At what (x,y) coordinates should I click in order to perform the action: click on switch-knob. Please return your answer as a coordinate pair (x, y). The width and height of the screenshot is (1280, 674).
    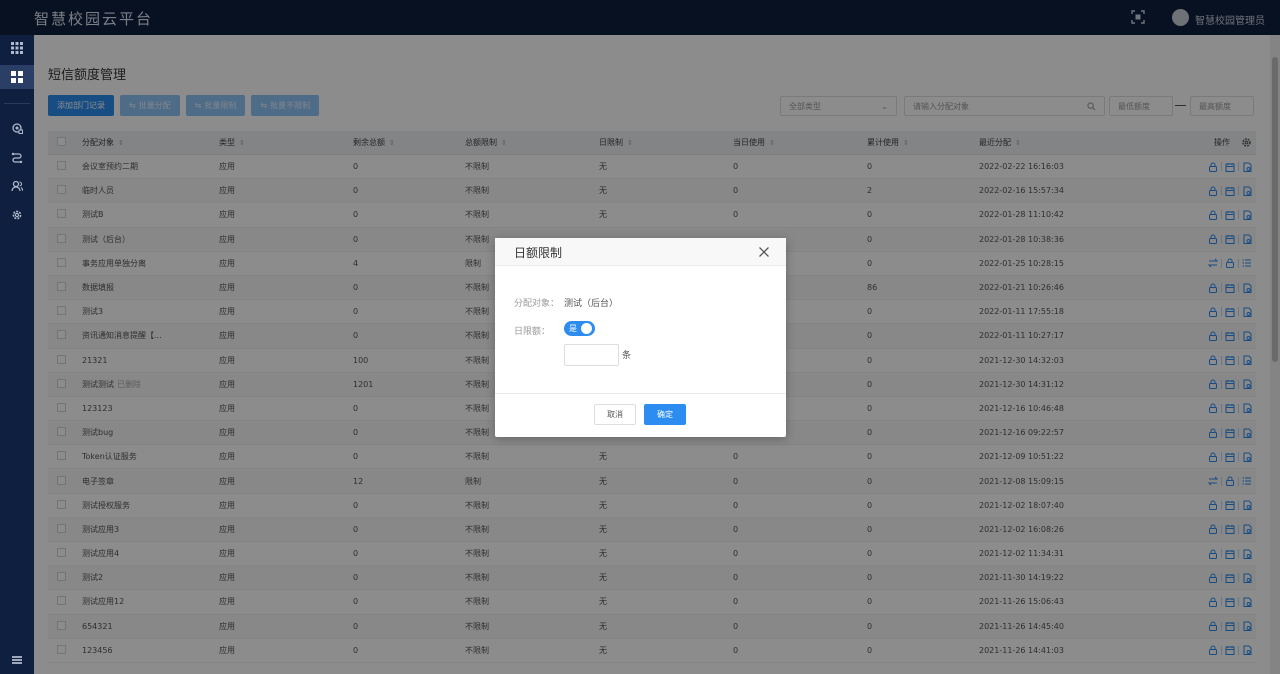
    Looking at the image, I should click on (586, 328).